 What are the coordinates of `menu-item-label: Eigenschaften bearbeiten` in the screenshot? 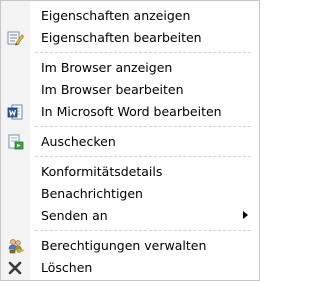 It's located at (121, 37).